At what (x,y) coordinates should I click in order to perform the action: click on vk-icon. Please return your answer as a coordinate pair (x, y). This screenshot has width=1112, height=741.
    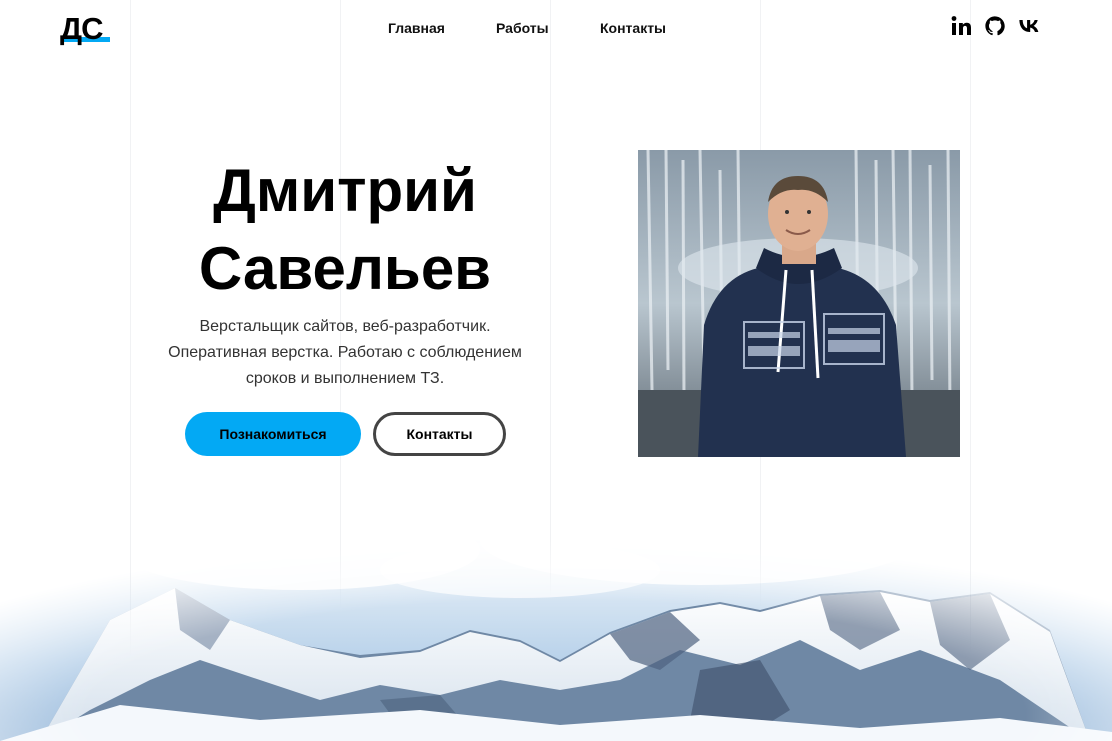
    Looking at the image, I should click on (1029, 26).